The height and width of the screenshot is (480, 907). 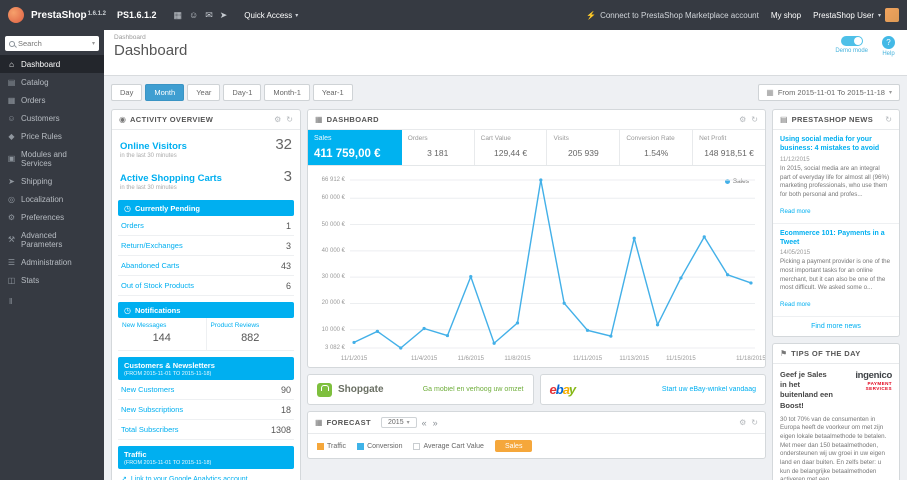 I want to click on search-input, so click(x=53, y=43).